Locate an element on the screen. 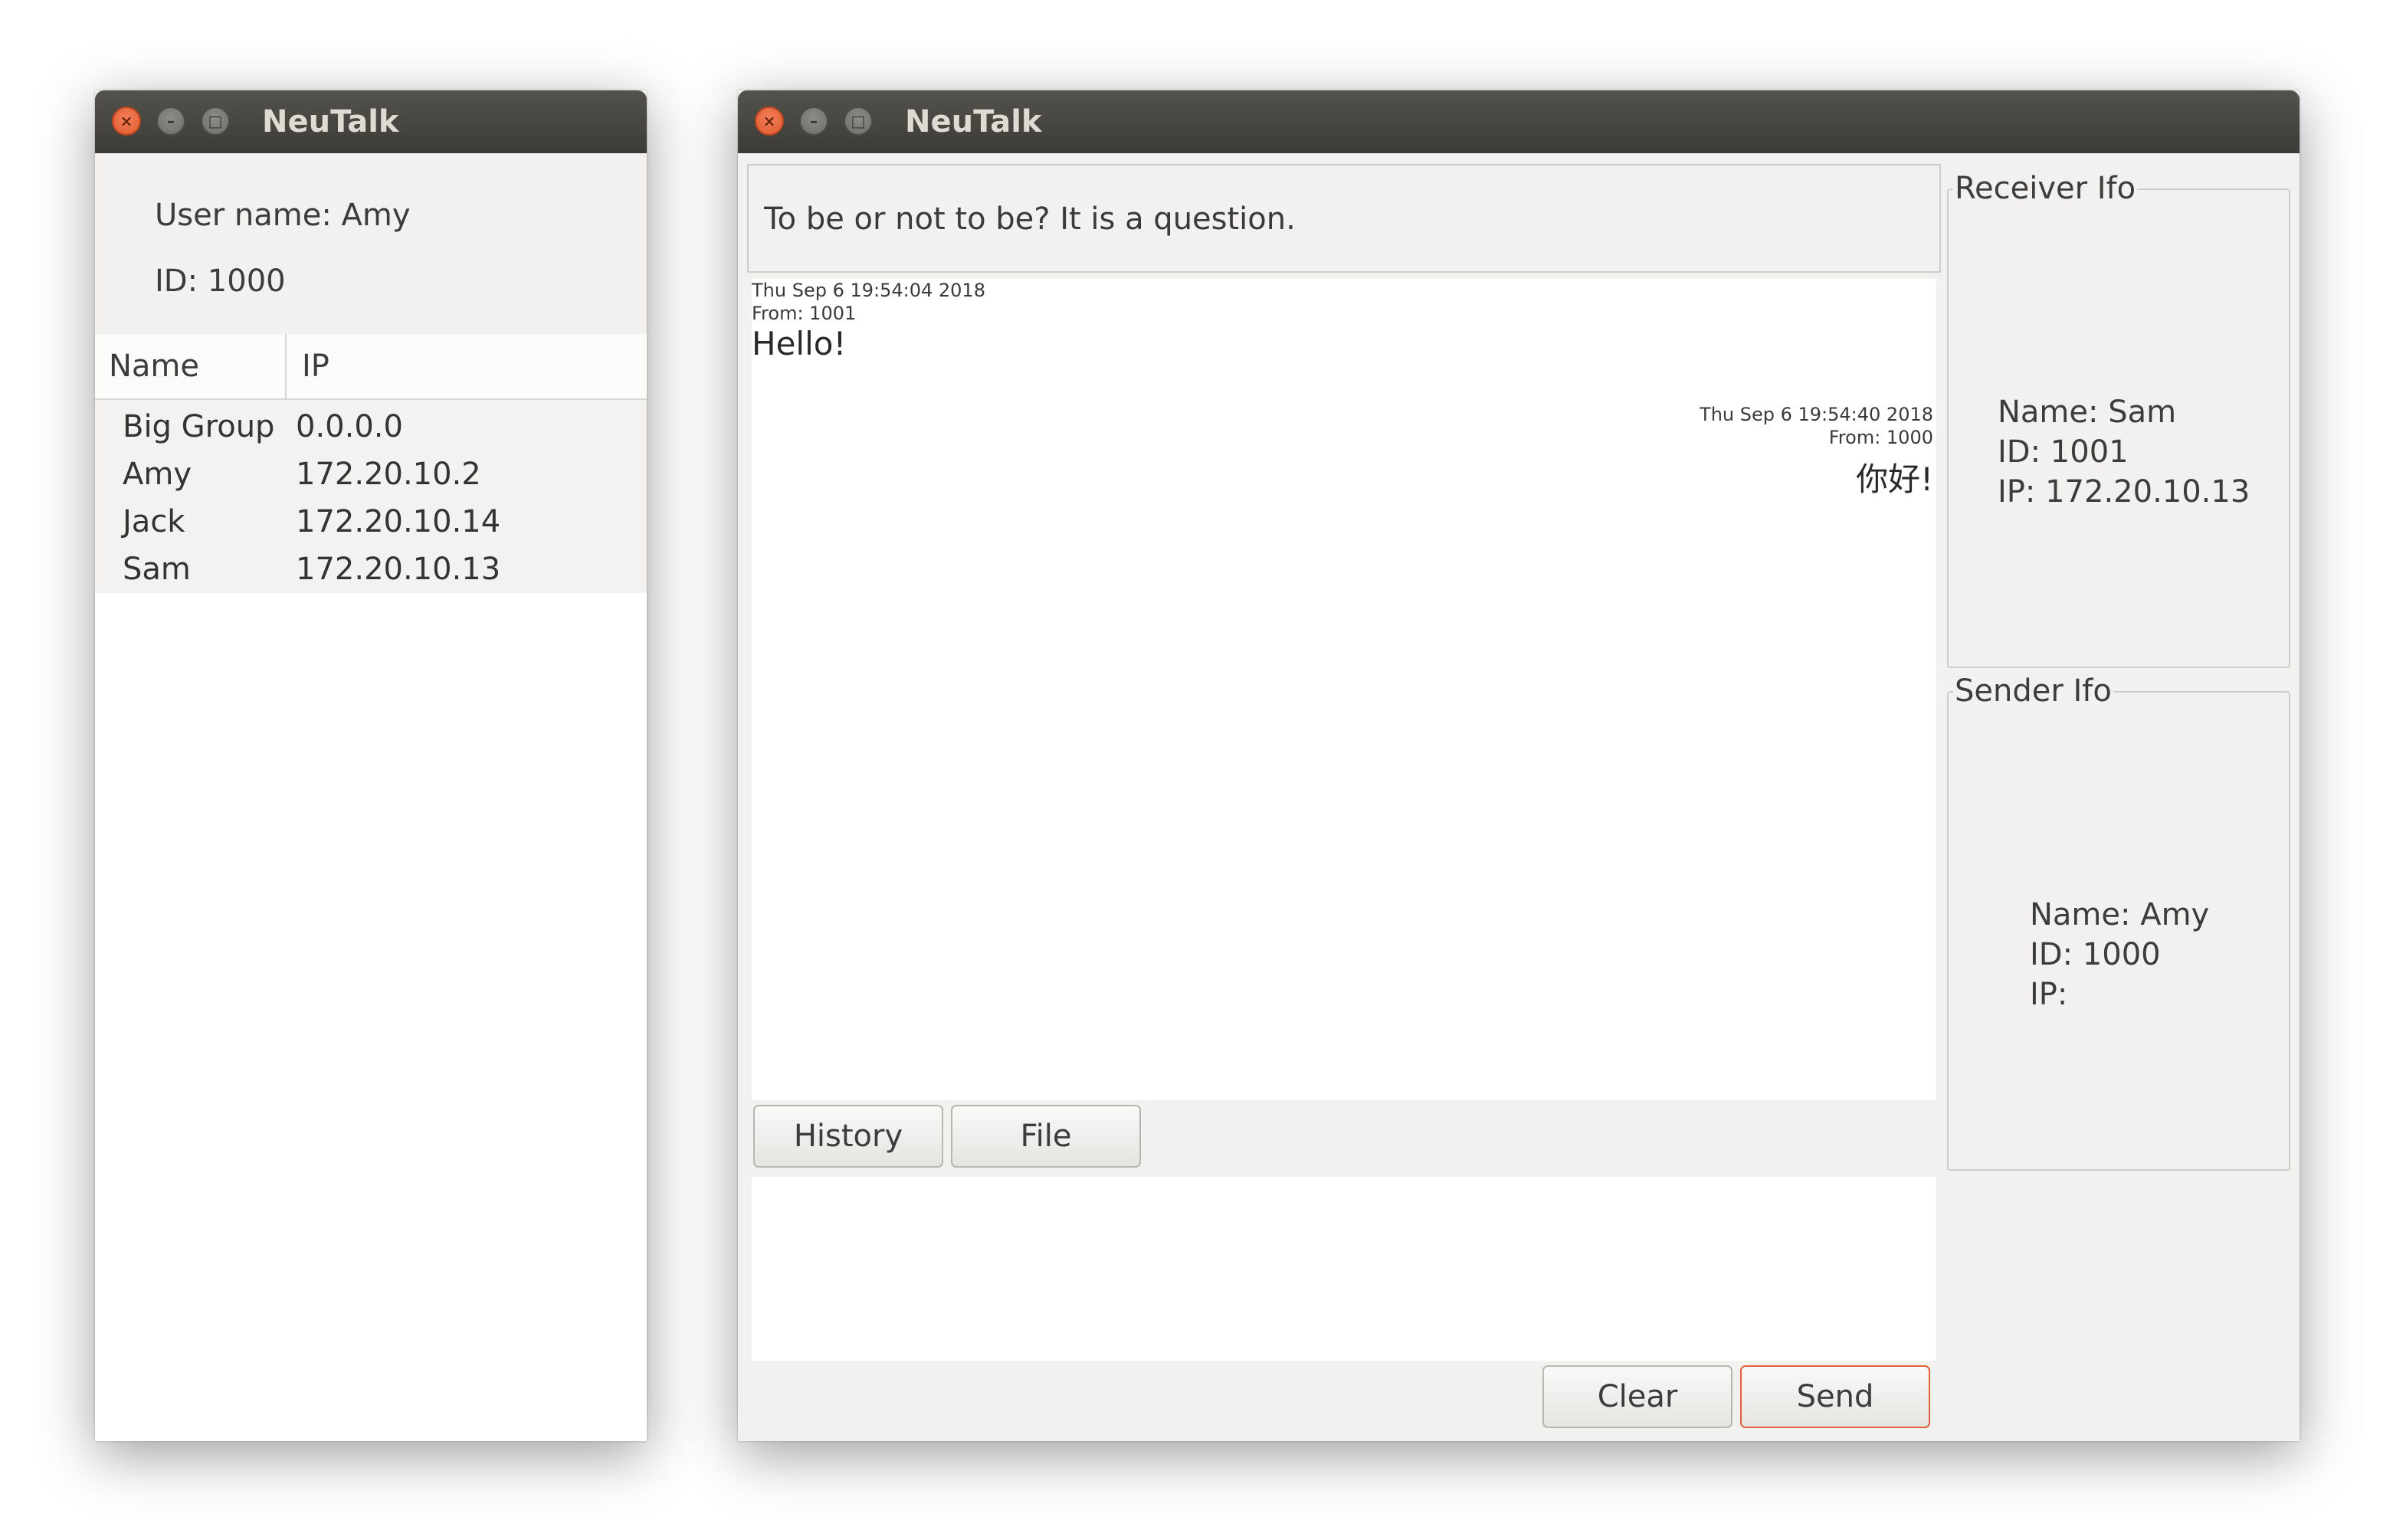 This screenshot has height=1540, width=2393. message-timestamp: Thu Sep 6 19:54:40 2018 is located at coordinates (1816, 414).